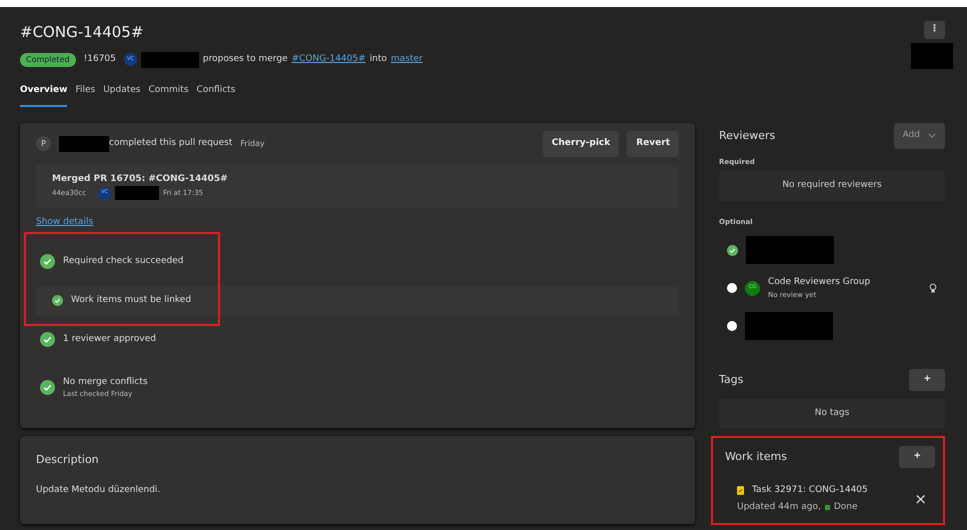 The width and height of the screenshot is (967, 530). Describe the element at coordinates (131, 300) in the screenshot. I see `check-label: Work items must be linked` at that location.